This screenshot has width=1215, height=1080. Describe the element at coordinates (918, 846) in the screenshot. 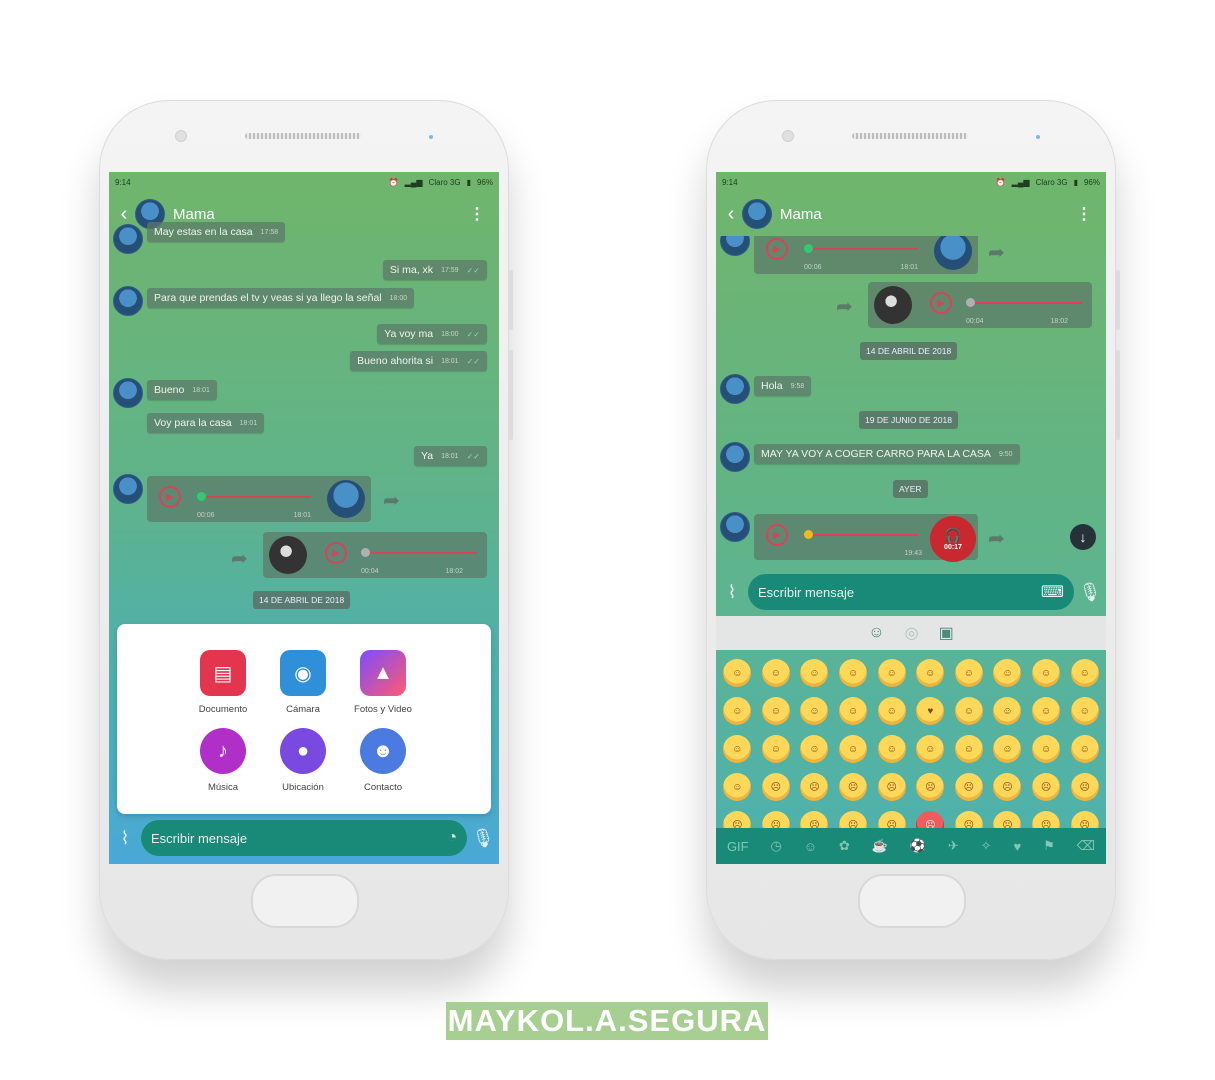

I see `activity-category-icon: ⚽` at that location.